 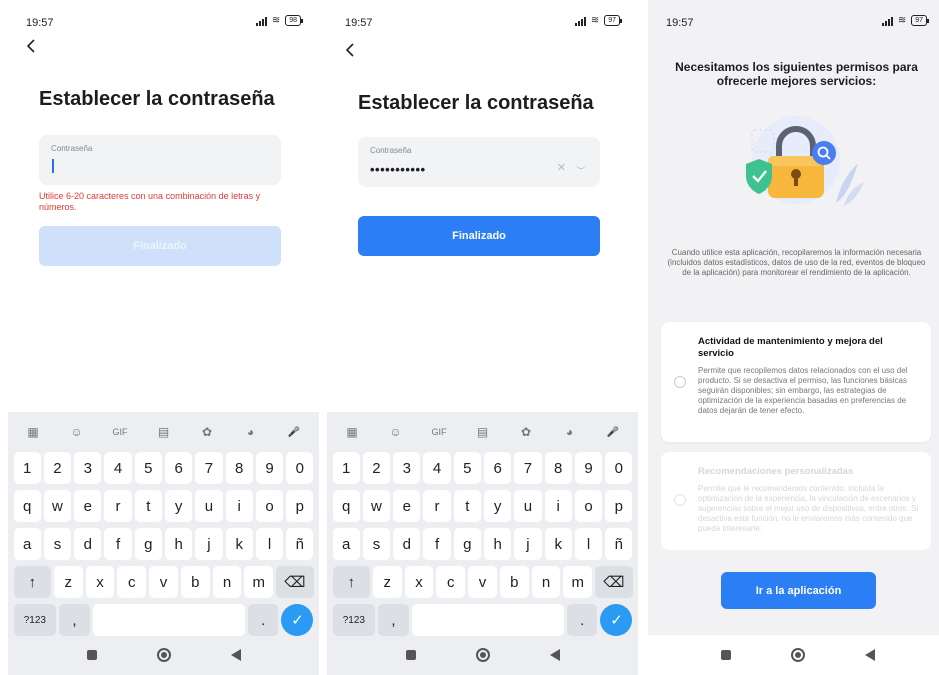 What do you see at coordinates (798, 590) in the screenshot?
I see `go-to-app-button: Ir a la aplicación` at bounding box center [798, 590].